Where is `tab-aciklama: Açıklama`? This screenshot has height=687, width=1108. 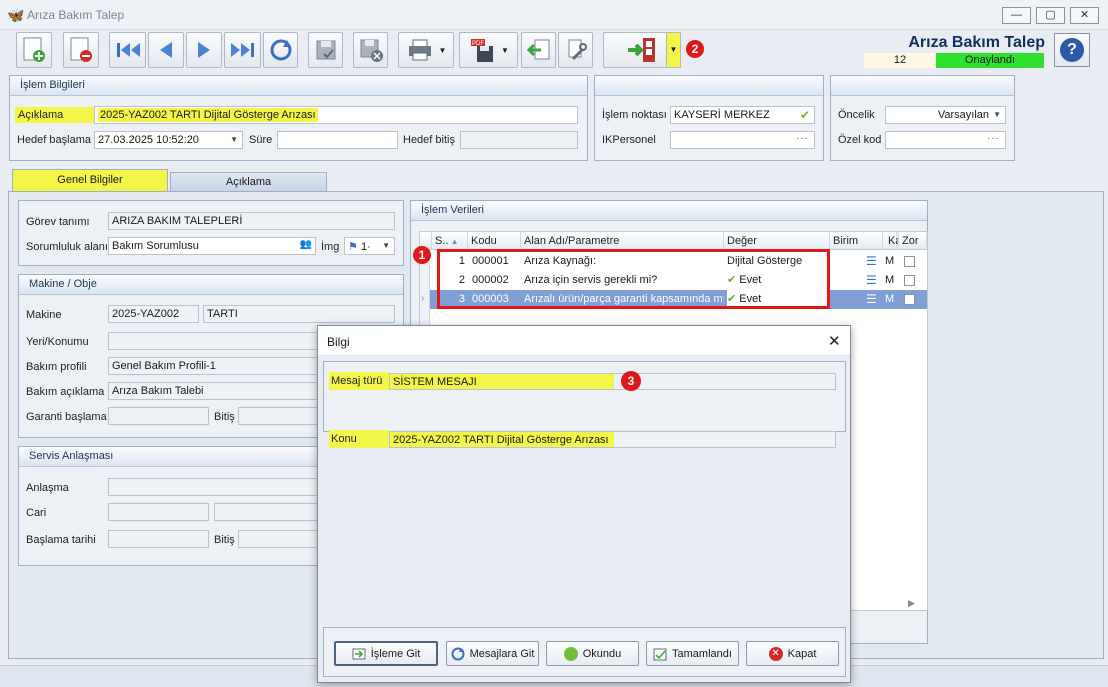
tab-aciklama: Açıklama is located at coordinates (248, 181).